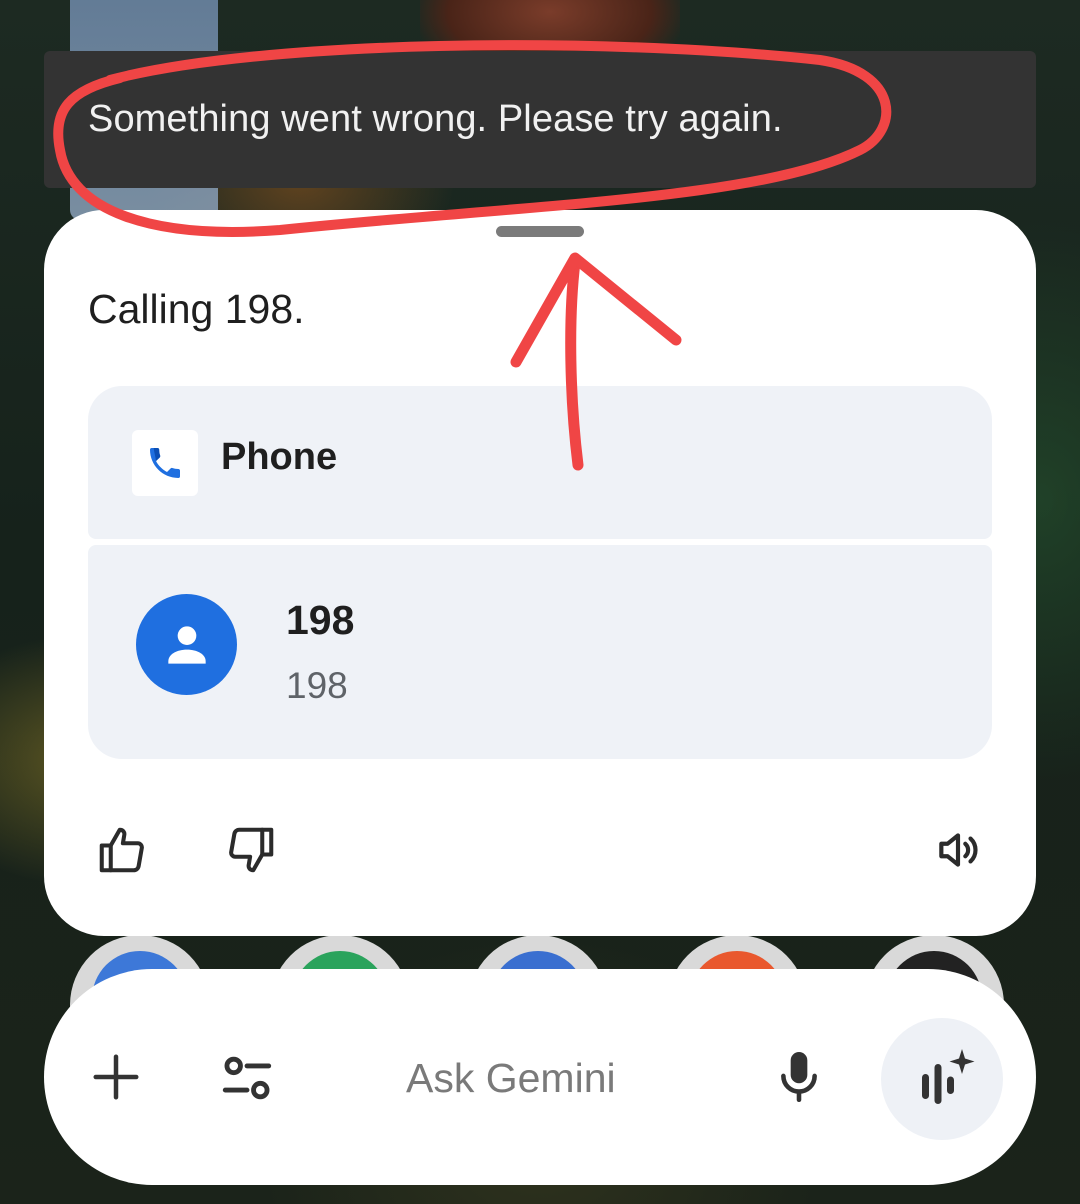  I want to click on thumbs-down-icon, so click(251, 850).